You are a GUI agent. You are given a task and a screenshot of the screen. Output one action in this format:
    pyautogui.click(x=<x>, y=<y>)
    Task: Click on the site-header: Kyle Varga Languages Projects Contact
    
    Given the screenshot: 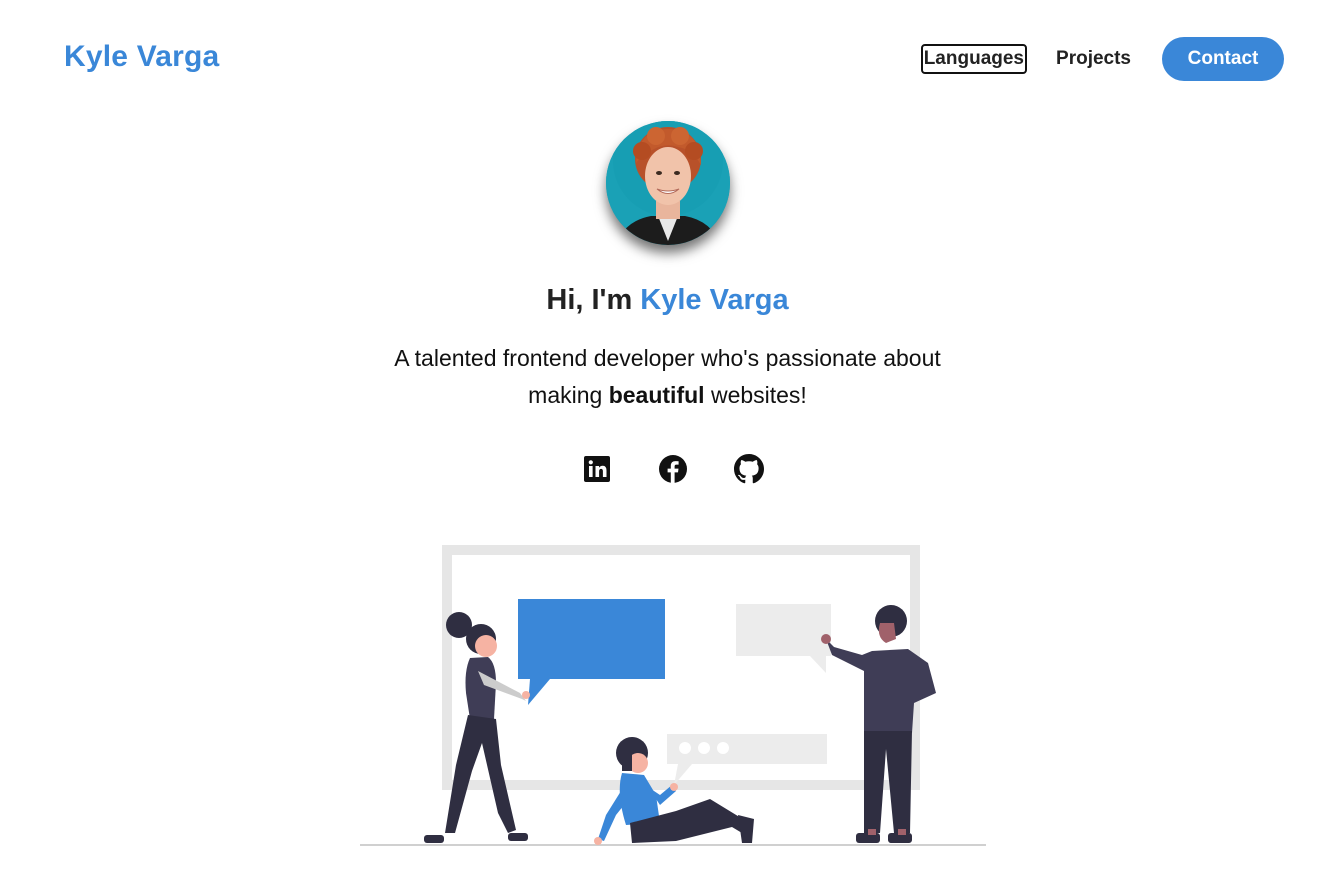 What is the action you would take?
    pyautogui.click(x=667, y=60)
    